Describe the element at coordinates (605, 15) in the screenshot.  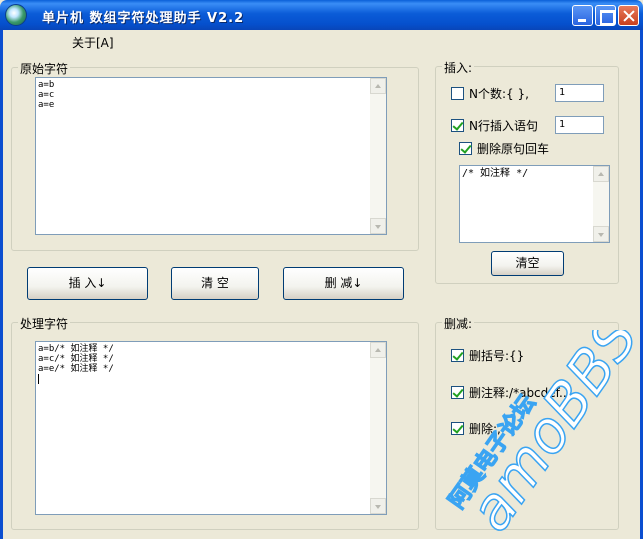
I see `maximize-button` at that location.